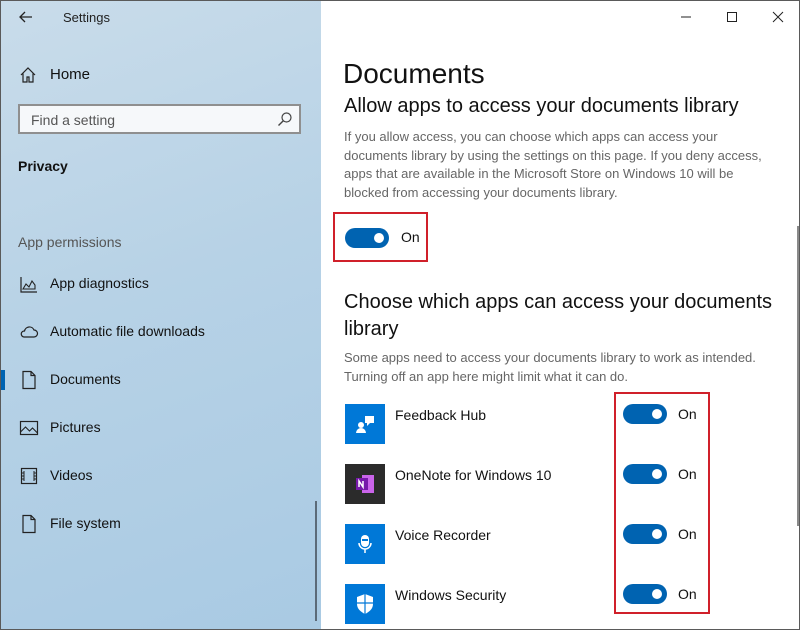  I want to click on windows-security-icon, so click(365, 604).